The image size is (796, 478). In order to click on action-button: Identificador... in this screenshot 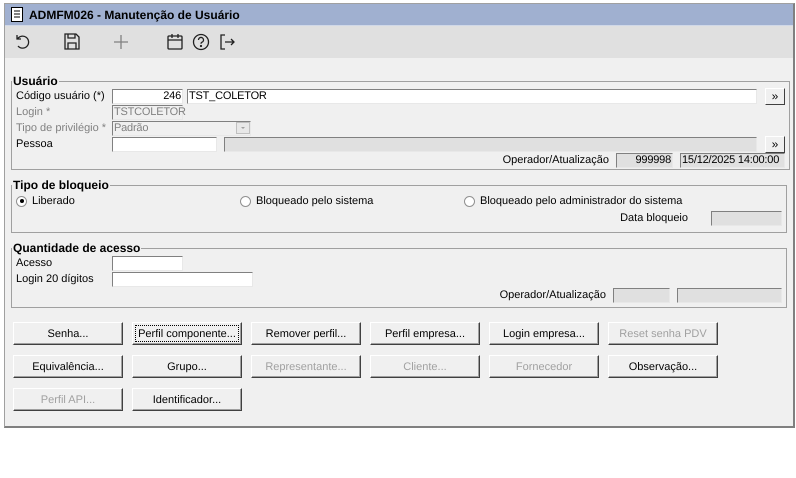, I will do `click(187, 399)`.